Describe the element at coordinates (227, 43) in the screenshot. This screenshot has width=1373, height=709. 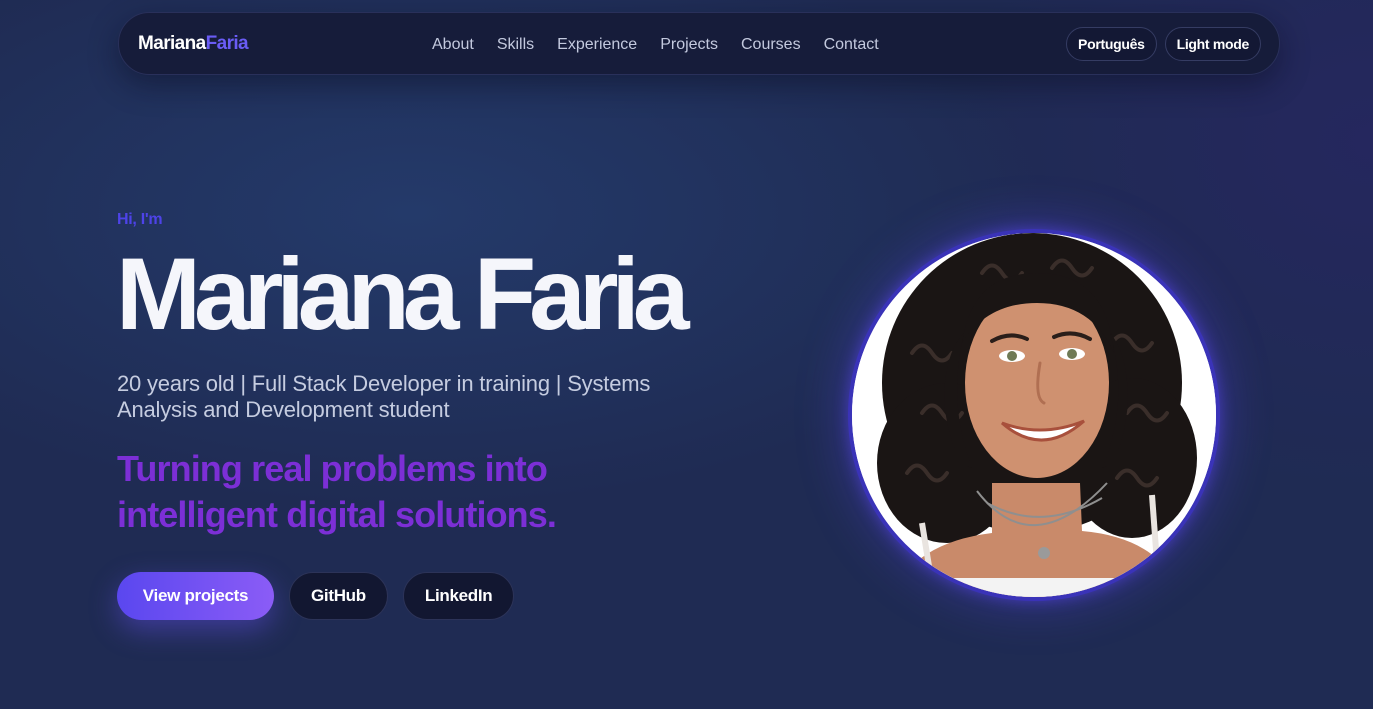
I see `brand-last-name: Faria` at that location.